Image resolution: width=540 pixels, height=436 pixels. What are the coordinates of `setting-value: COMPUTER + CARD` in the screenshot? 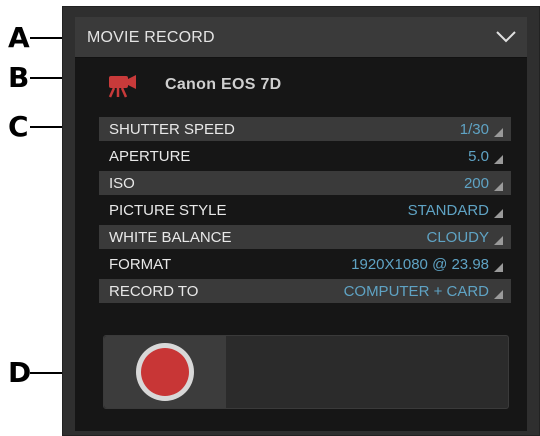 It's located at (416, 291).